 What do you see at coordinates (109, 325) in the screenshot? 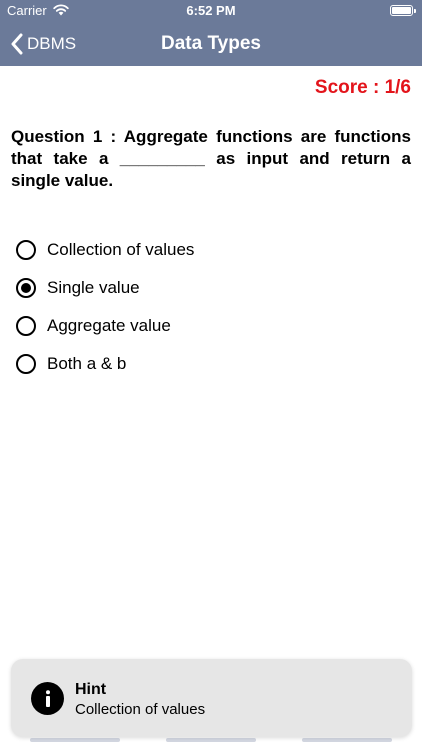
I see `option-label: Aggregate value` at bounding box center [109, 325].